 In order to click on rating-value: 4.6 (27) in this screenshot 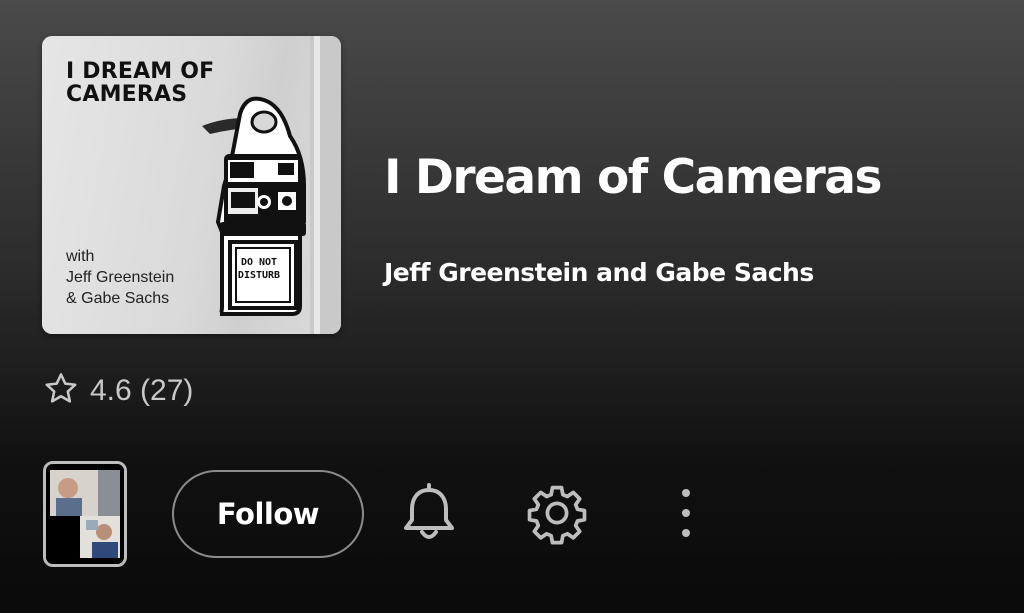, I will do `click(142, 390)`.